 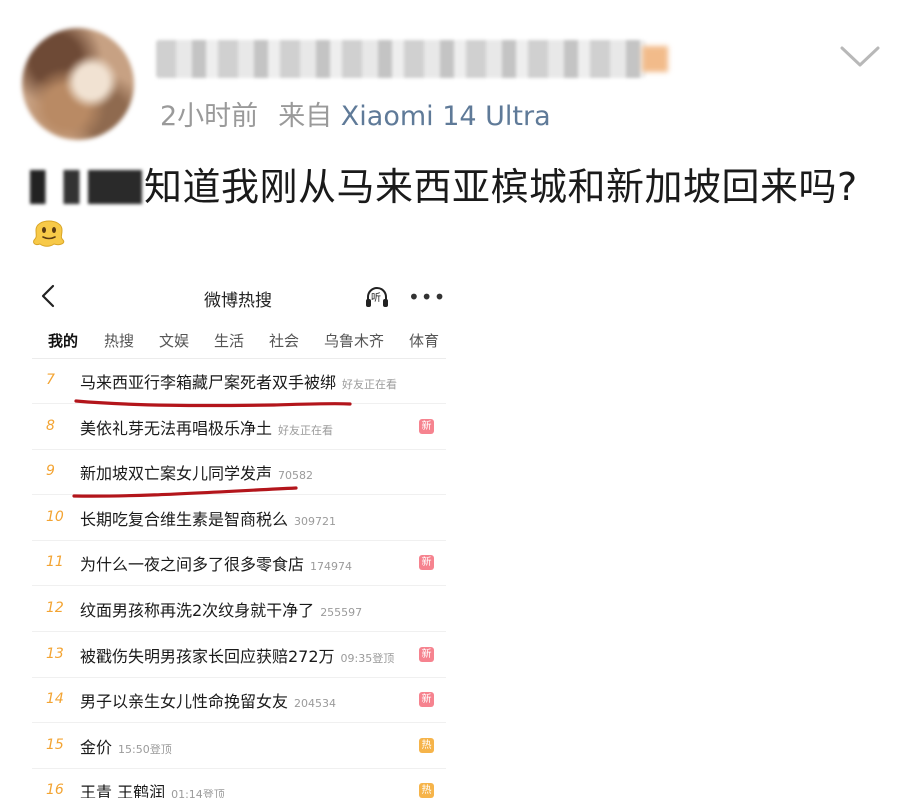 What do you see at coordinates (184, 702) in the screenshot?
I see `topic-text: 男子以亲生女儿性命挽留女友` at bounding box center [184, 702].